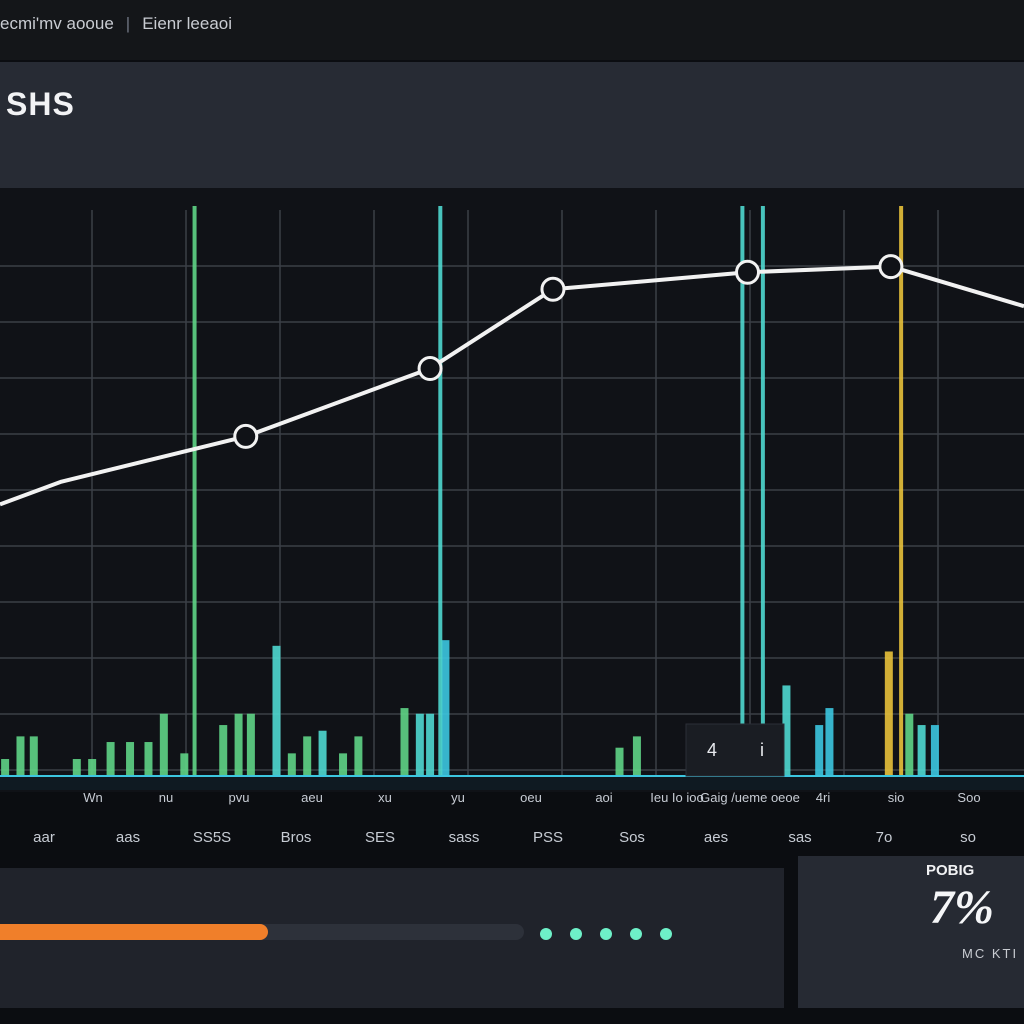  Describe the element at coordinates (57, 24) in the screenshot. I see `breadcrumb-item: ecmi'mv aooue` at that location.